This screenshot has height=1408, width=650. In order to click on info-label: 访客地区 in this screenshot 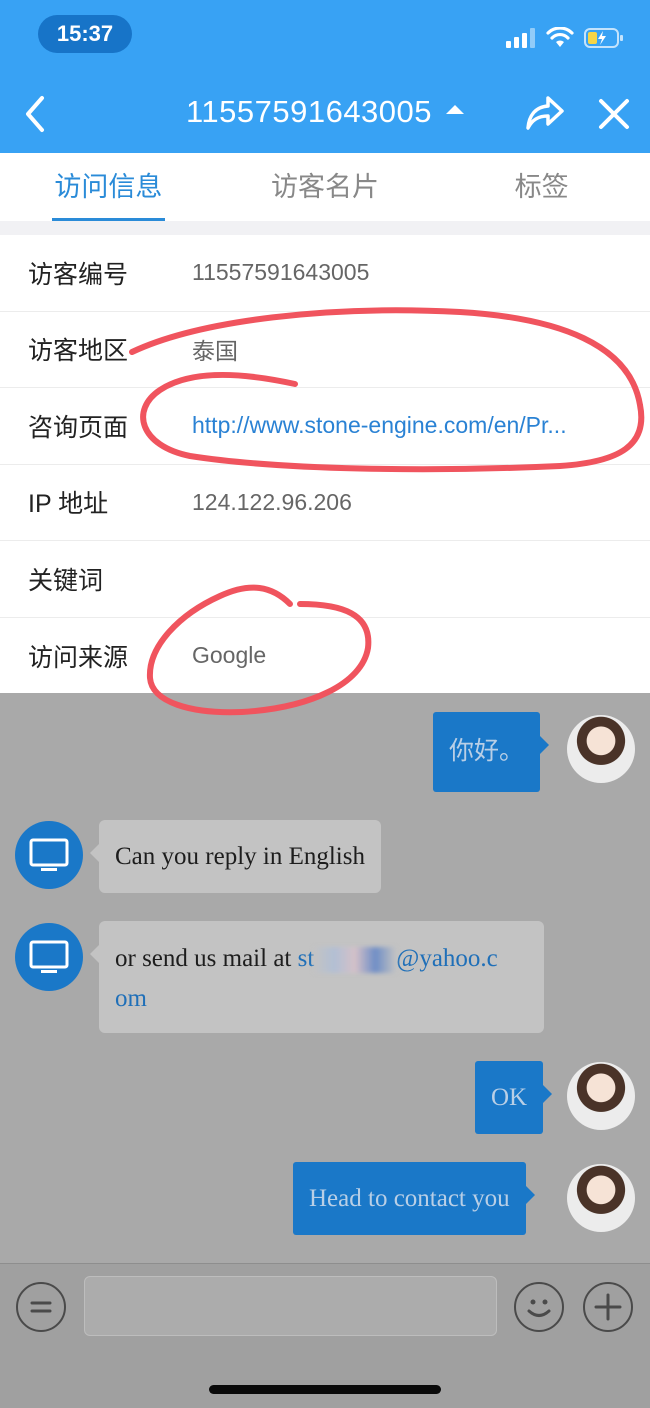, I will do `click(78, 351)`.